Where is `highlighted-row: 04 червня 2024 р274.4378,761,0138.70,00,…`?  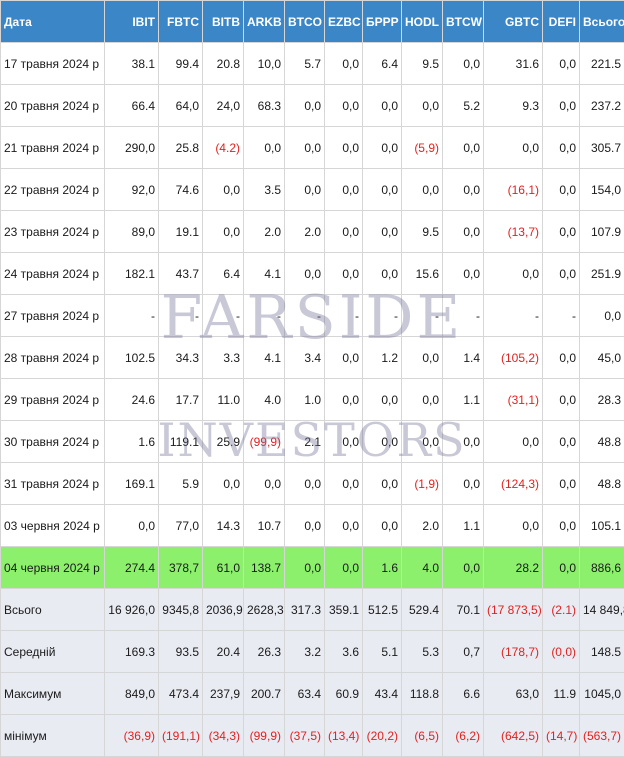
highlighted-row: 04 червня 2024 р274.4378,761,0138.70,00,… is located at coordinates (312, 568).